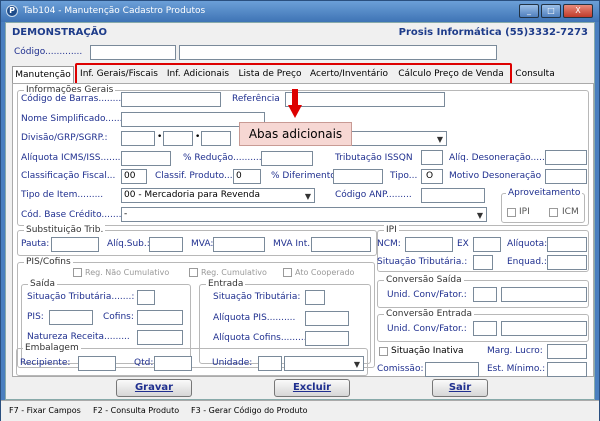 The image size is (600, 421). I want to click on conv-entrada-fator-input, so click(544, 328).